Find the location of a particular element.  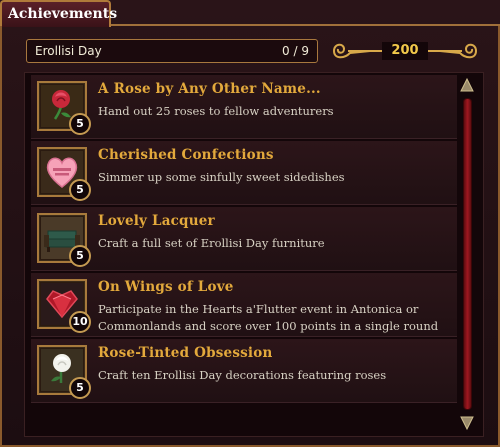

points-badge: 10 is located at coordinates (80, 322).